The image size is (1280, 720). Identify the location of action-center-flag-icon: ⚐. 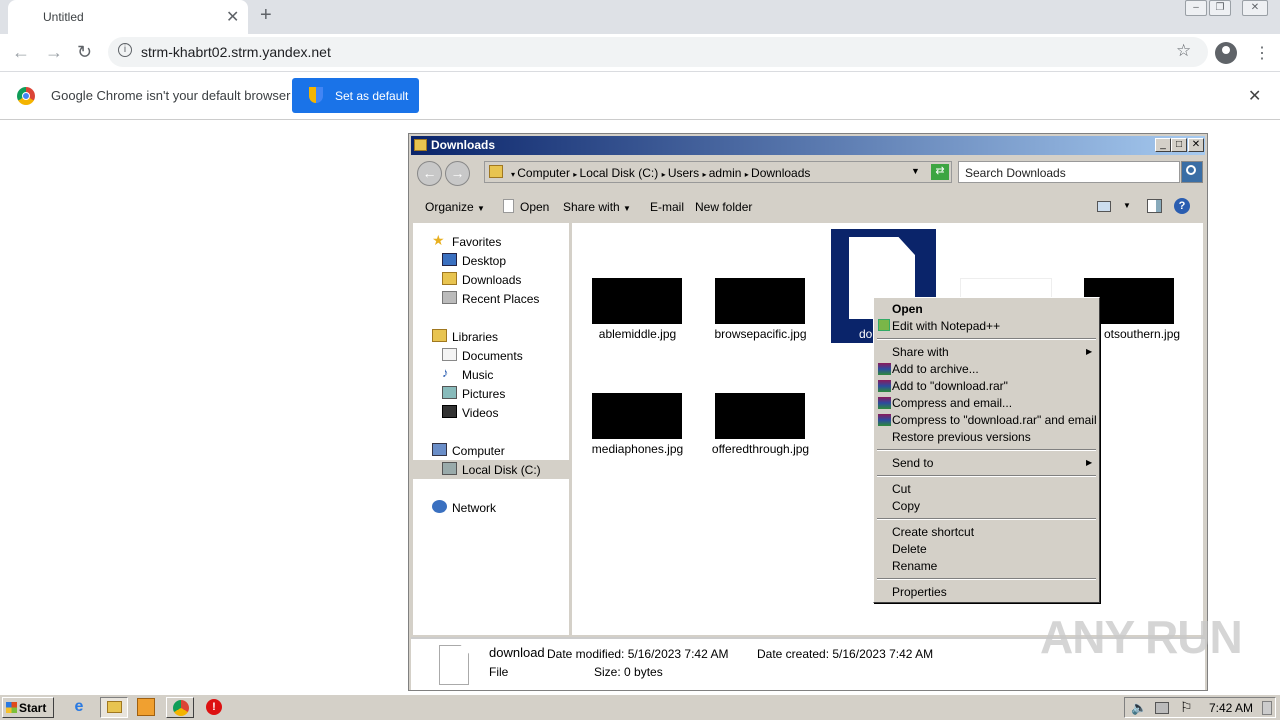
(1186, 707).